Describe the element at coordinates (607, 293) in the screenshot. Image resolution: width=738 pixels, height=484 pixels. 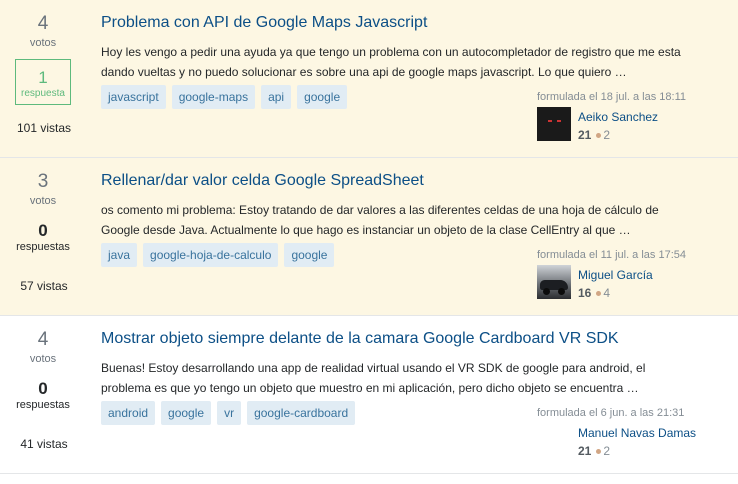
I see `bronze-badge-count: 4` at that location.